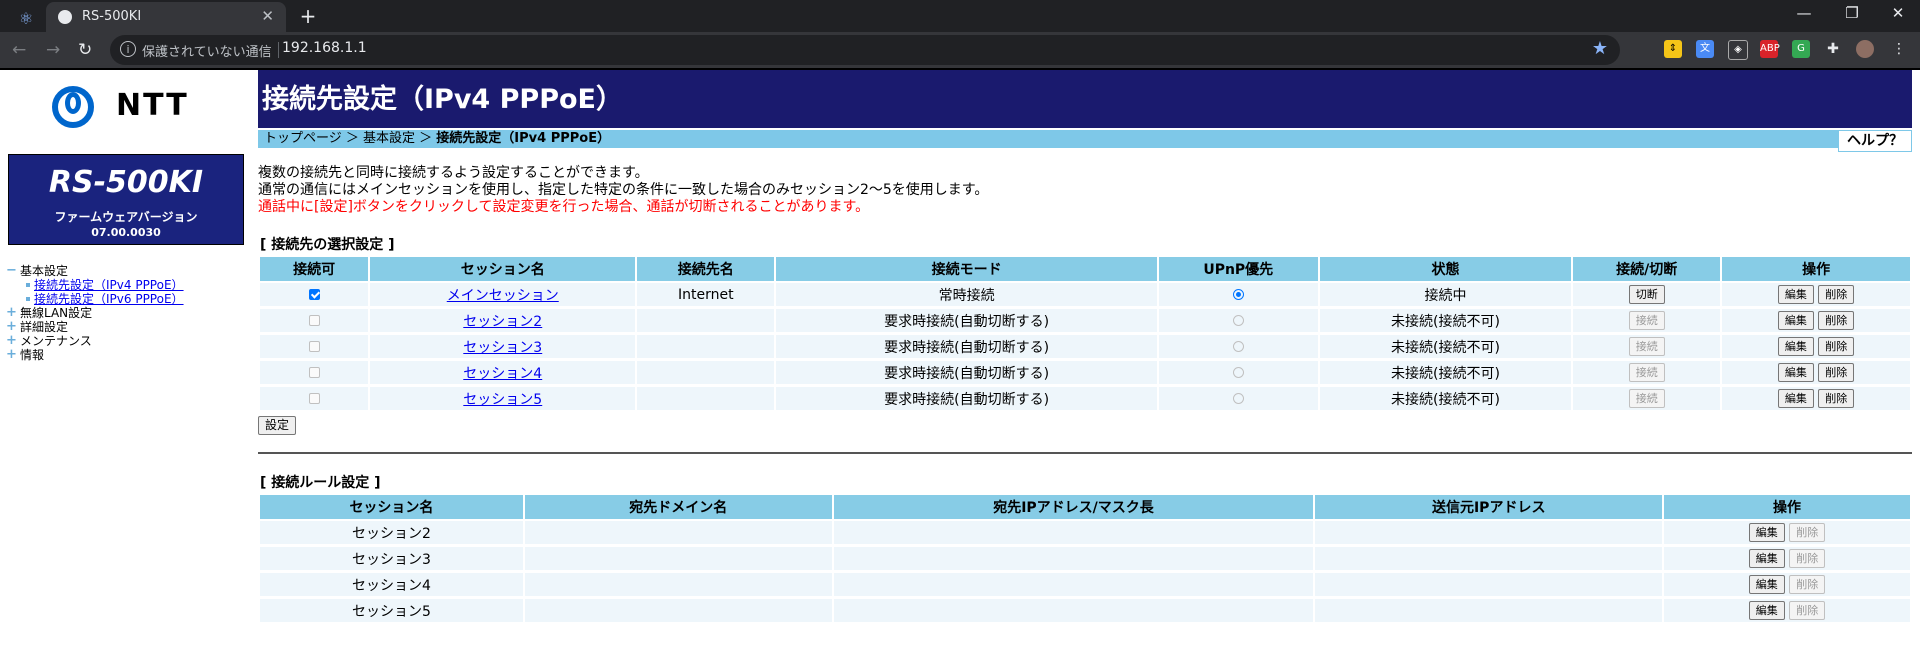  Describe the element at coordinates (95, 271) in the screenshot. I see `menu-basic-settings: − 基本設定` at that location.